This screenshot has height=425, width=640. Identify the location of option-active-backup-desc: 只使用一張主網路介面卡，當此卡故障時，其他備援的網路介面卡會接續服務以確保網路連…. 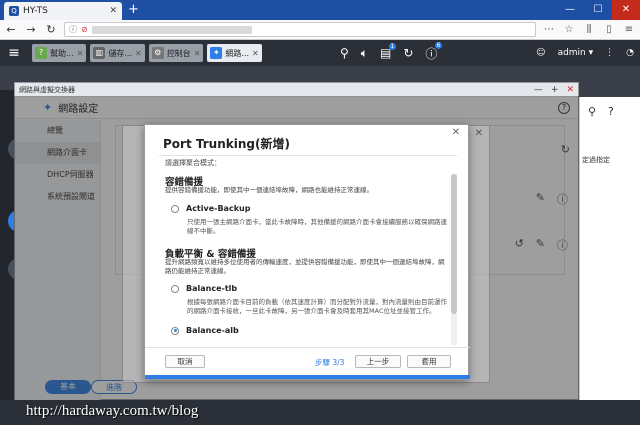
(317, 226).